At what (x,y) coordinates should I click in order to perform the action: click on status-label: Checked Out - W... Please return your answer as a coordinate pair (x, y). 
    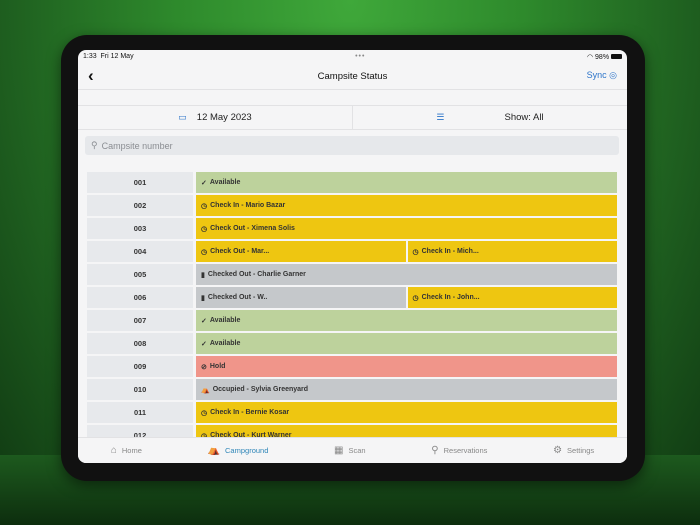
    Looking at the image, I should click on (237, 297).